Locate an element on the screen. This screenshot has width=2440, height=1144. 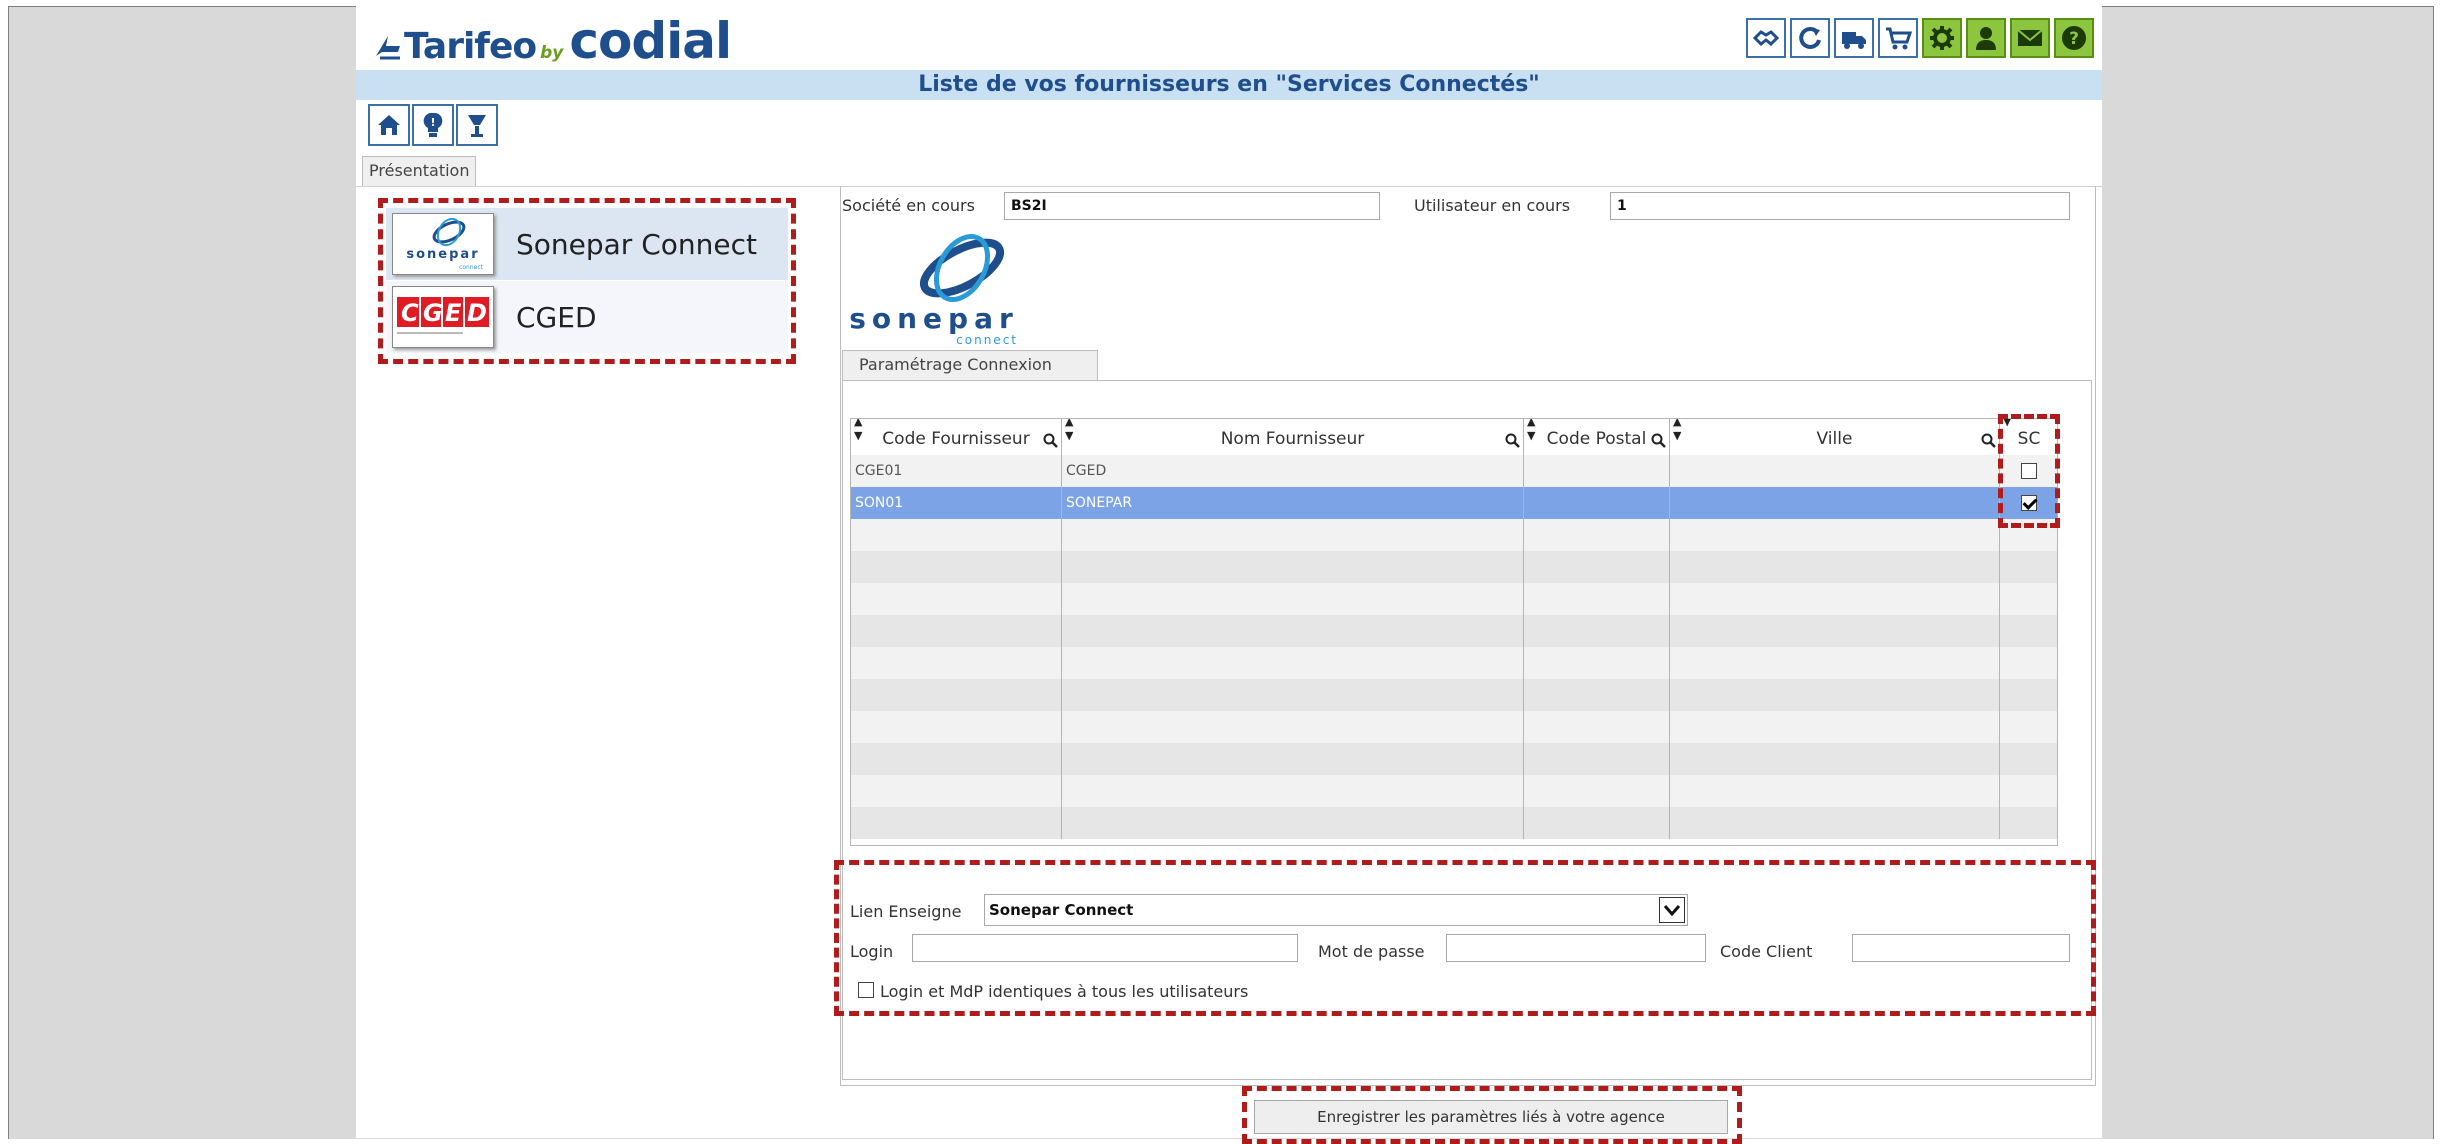
code-client-field is located at coordinates (1961, 948).